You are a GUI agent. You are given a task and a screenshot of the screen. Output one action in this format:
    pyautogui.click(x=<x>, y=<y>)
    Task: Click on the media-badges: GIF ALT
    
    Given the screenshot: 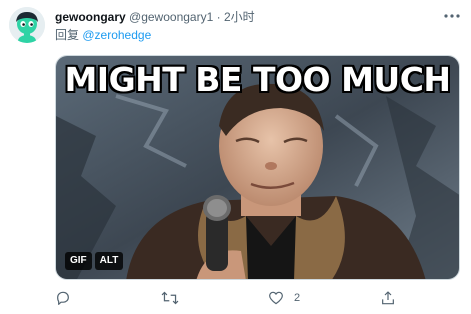 What is the action you would take?
    pyautogui.click(x=94, y=261)
    